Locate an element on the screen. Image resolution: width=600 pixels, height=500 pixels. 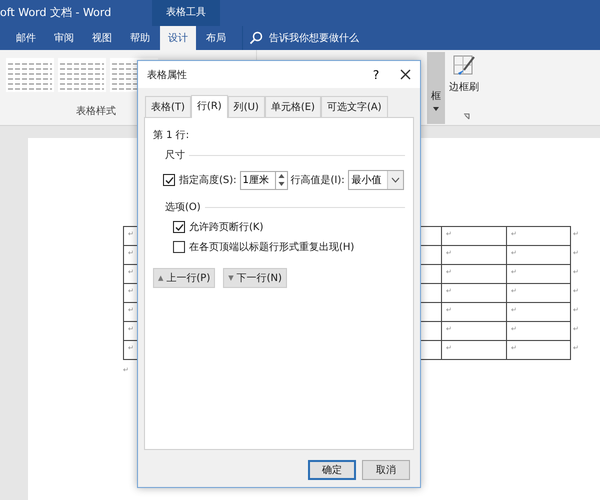
field-label: 行高值是(I): is located at coordinates (317, 180).